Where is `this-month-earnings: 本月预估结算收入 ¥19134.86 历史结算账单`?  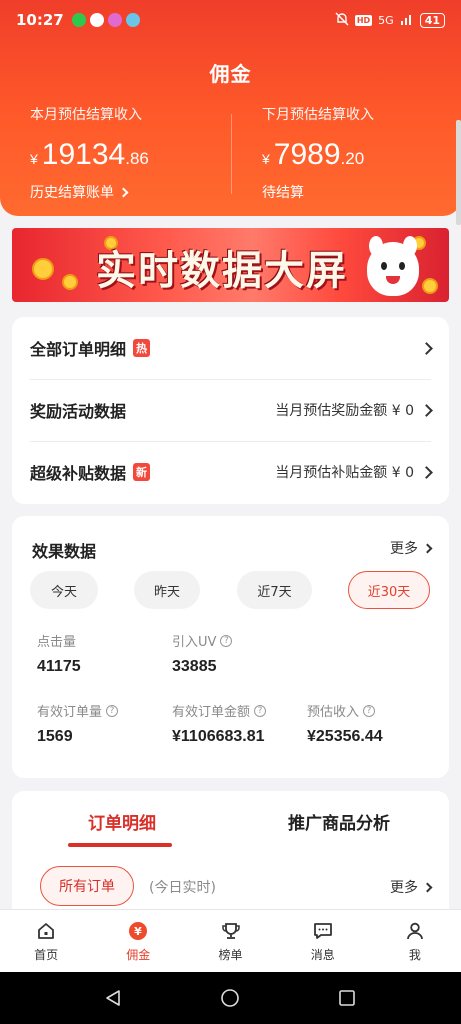
this-month-earnings: 本月预估结算收入 ¥19134.86 历史结算账单 is located at coordinates (89, 153).